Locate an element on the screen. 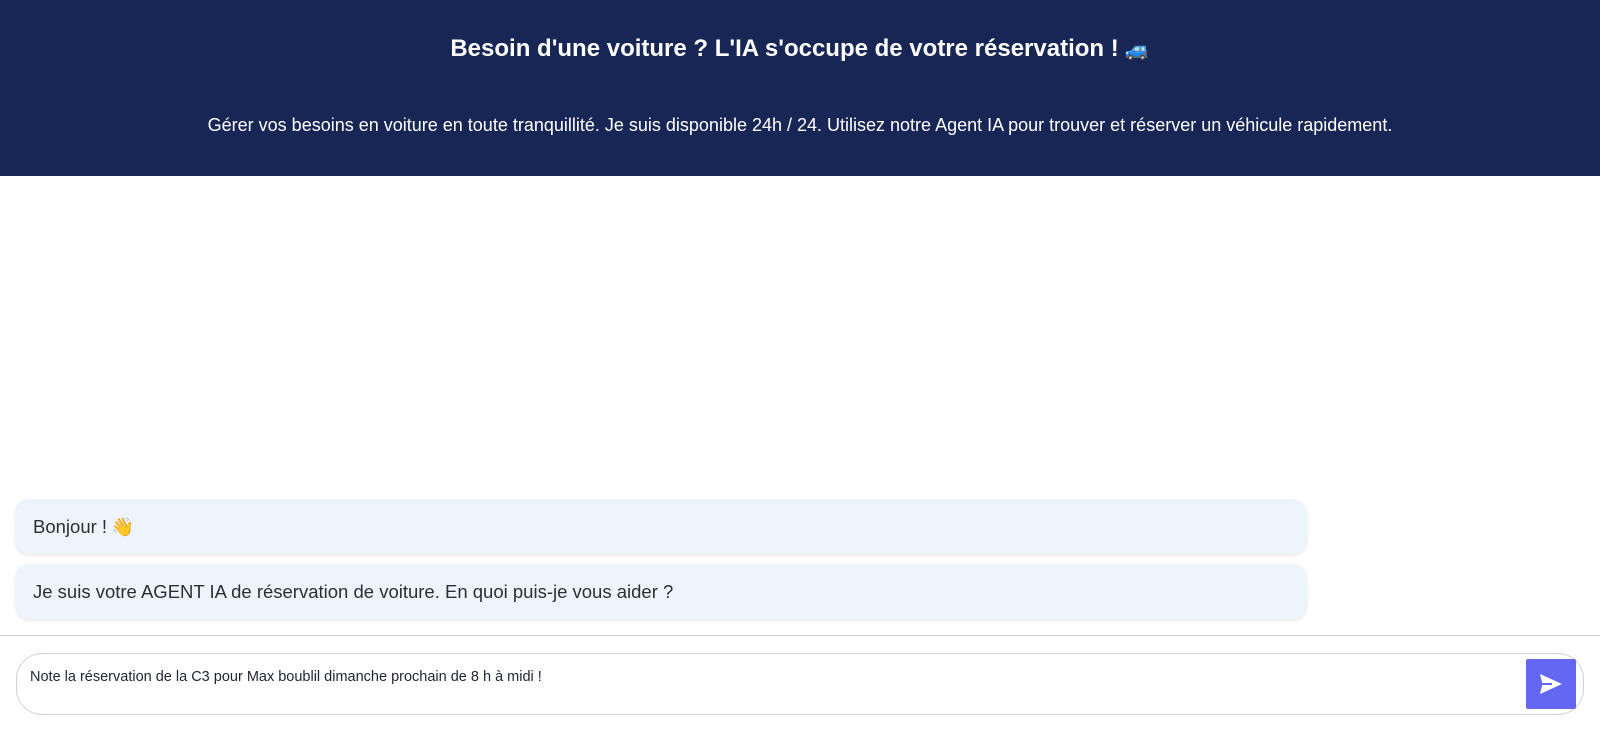 The image size is (1600, 731). composer-divider is located at coordinates (800, 635).